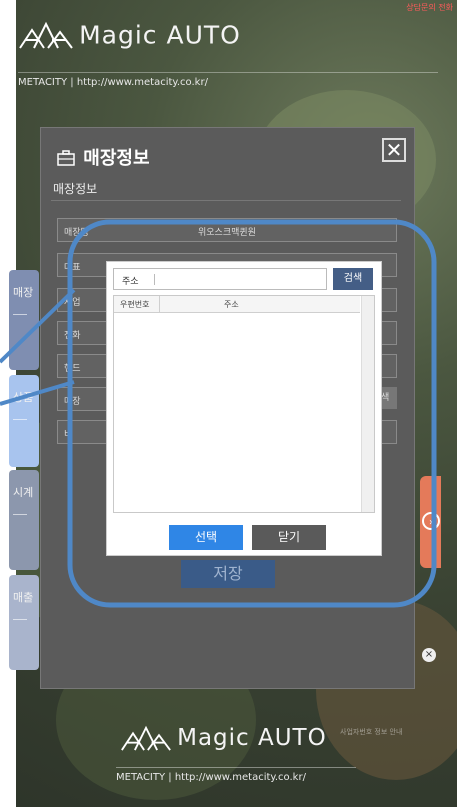  I want to click on brand-header: Magic AUTO, so click(129, 35).